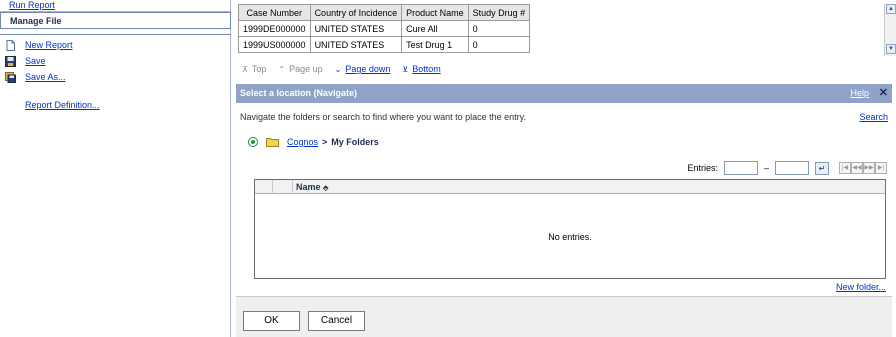 The image size is (896, 337). What do you see at coordinates (435, 44) in the screenshot?
I see `table-cell: Test Drug 1` at bounding box center [435, 44].